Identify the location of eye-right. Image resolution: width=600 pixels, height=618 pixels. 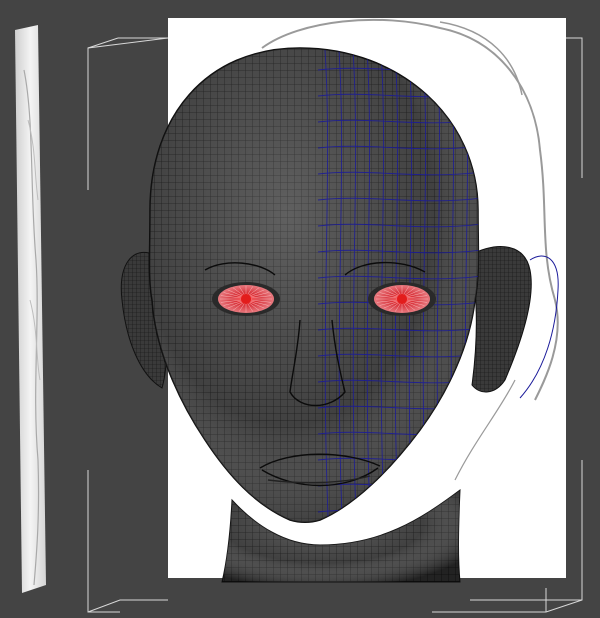
(402, 299).